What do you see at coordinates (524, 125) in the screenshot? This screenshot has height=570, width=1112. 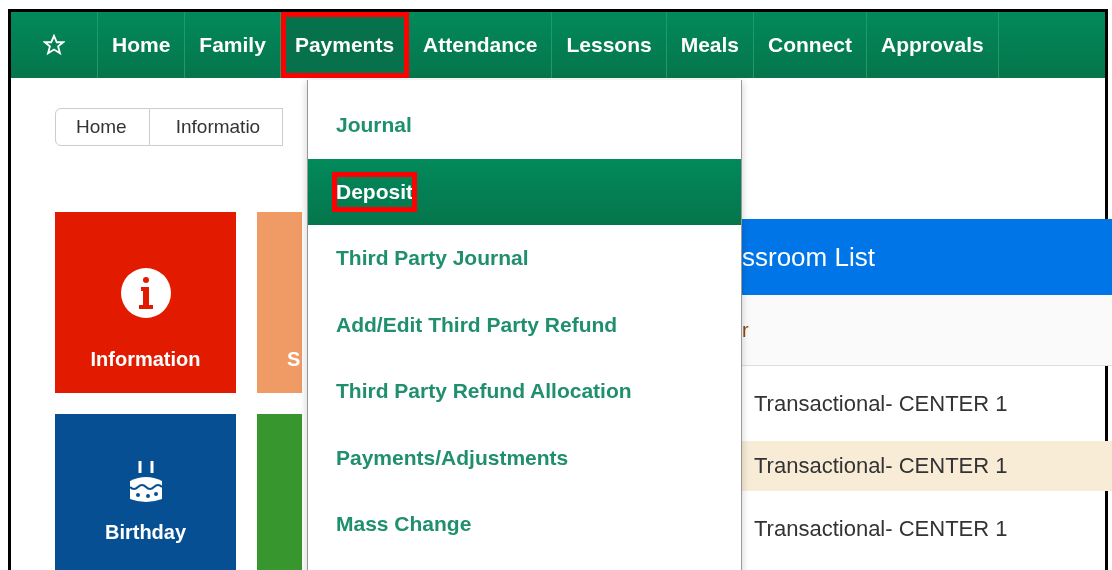 I see `menu-item: Journal` at bounding box center [524, 125].